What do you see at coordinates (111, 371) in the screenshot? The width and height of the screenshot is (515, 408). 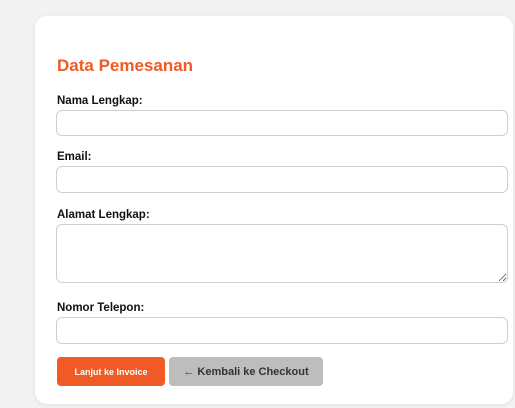 I see `lanjut-ke-invoice-button: Lanjut ke Invoice` at bounding box center [111, 371].